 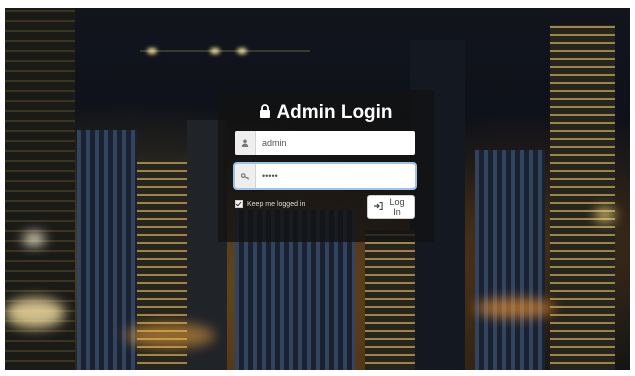 I want to click on password-field, so click(x=325, y=176).